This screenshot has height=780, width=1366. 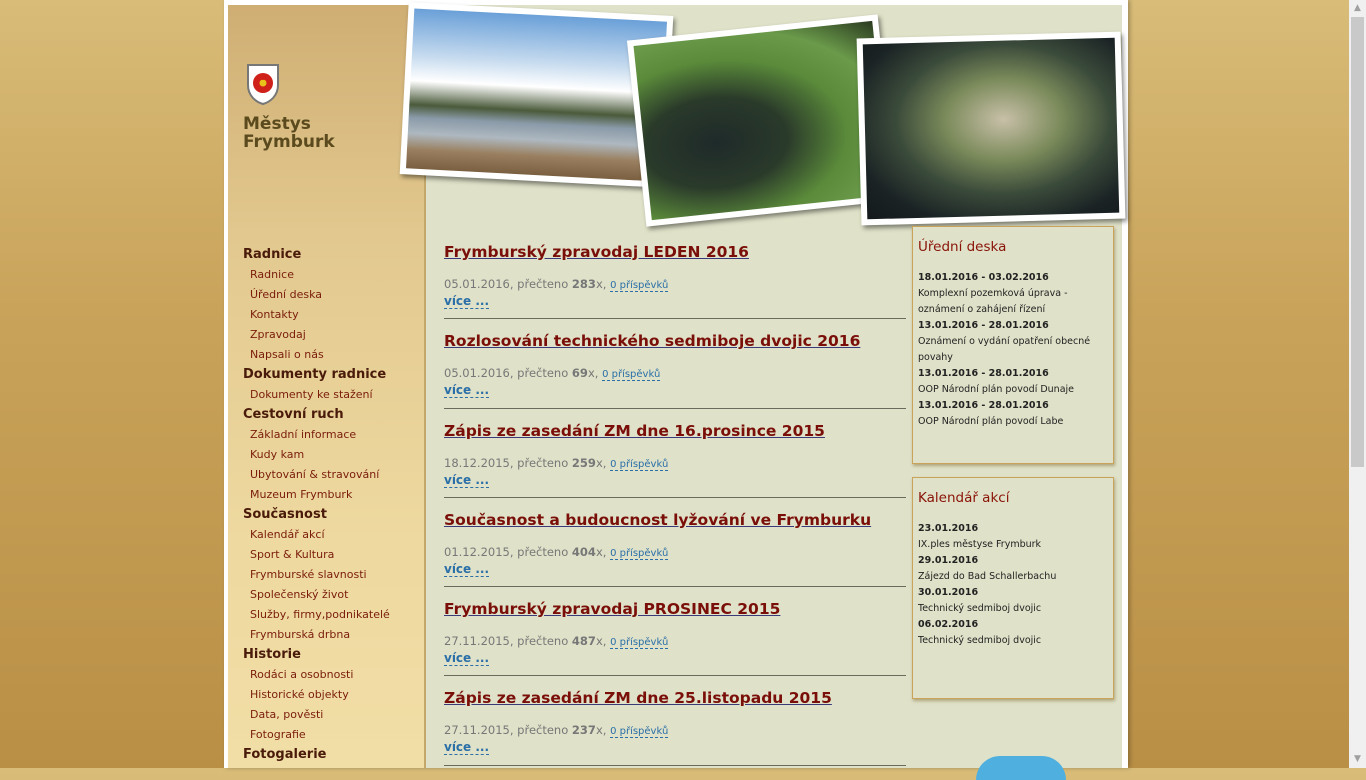 I want to click on site-name: Městys Frymburk, so click(x=328, y=133).